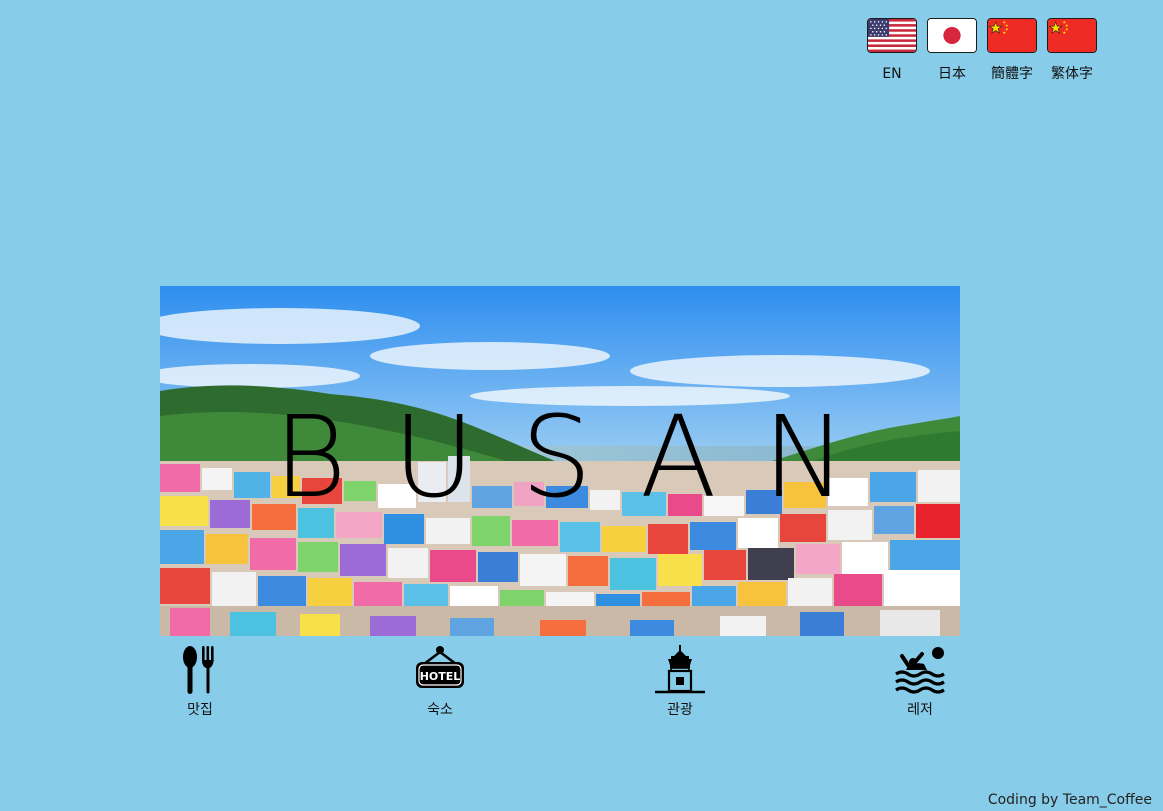 Image resolution: width=1163 pixels, height=811 pixels. I want to click on fork-spoon-icon, so click(200, 670).